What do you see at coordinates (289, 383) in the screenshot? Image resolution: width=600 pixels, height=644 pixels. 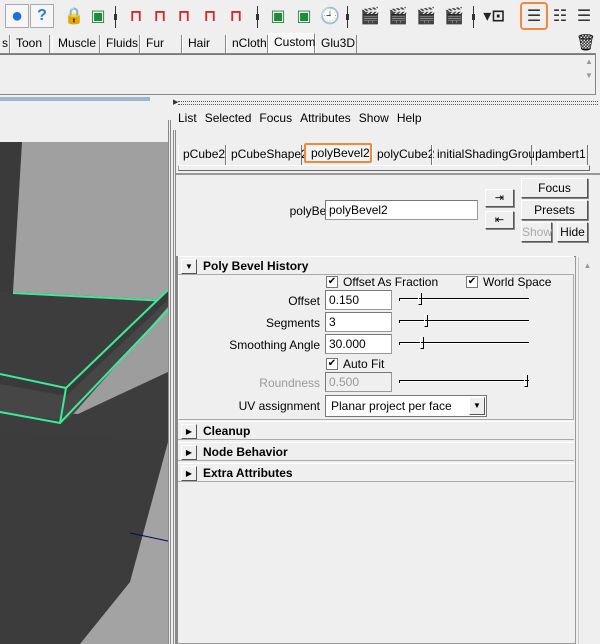 I see `roundness-label: Roundness` at bounding box center [289, 383].